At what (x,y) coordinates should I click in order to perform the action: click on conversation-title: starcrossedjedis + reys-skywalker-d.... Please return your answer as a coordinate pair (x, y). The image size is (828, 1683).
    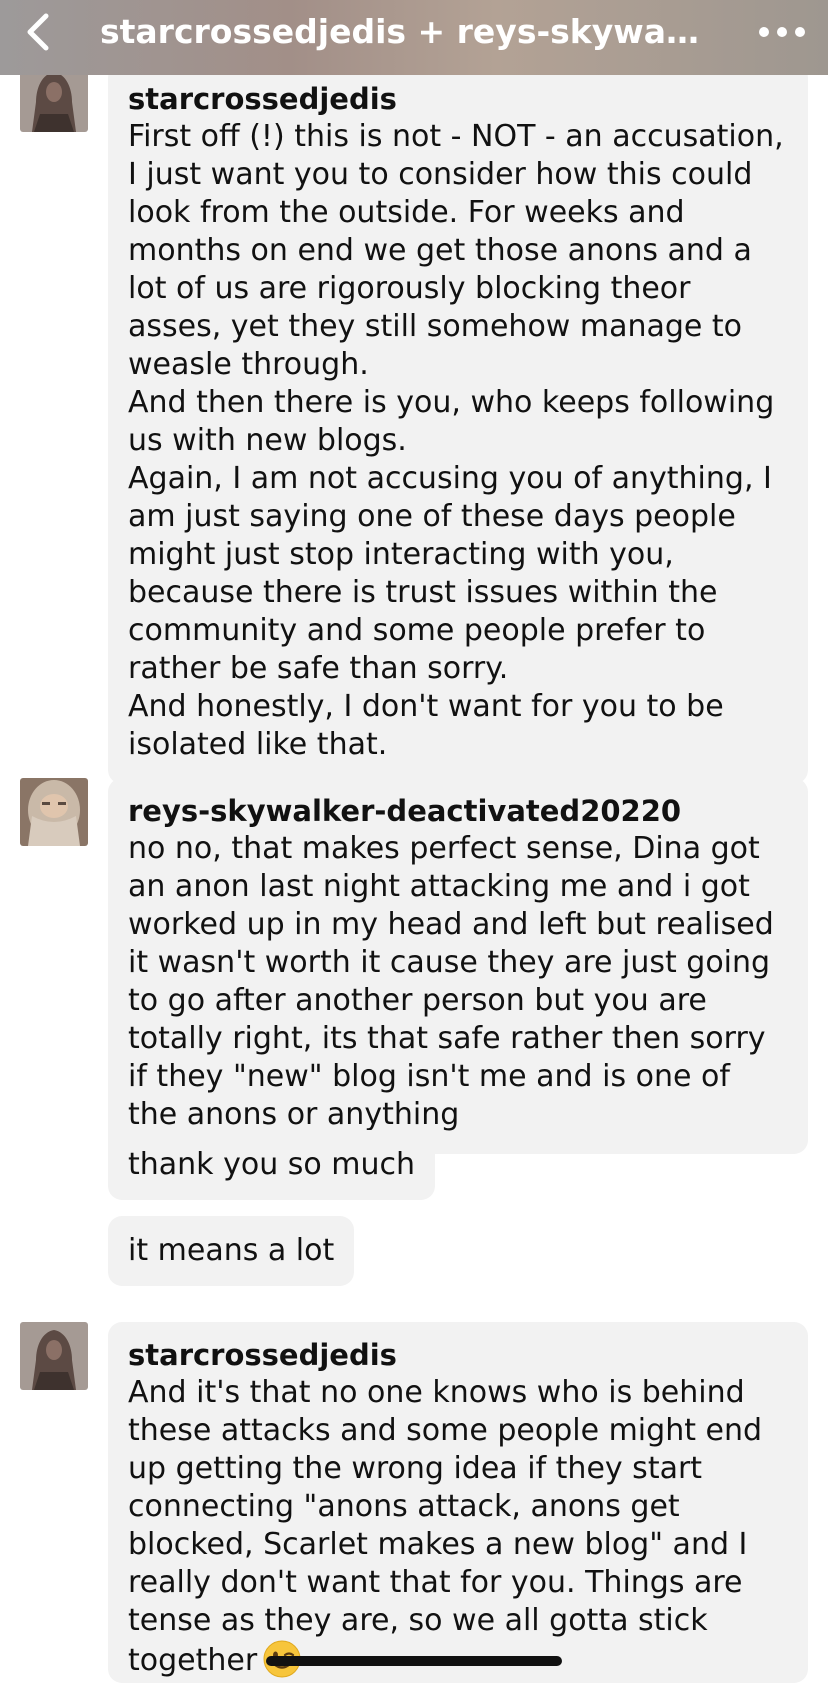
    Looking at the image, I should click on (405, 32).